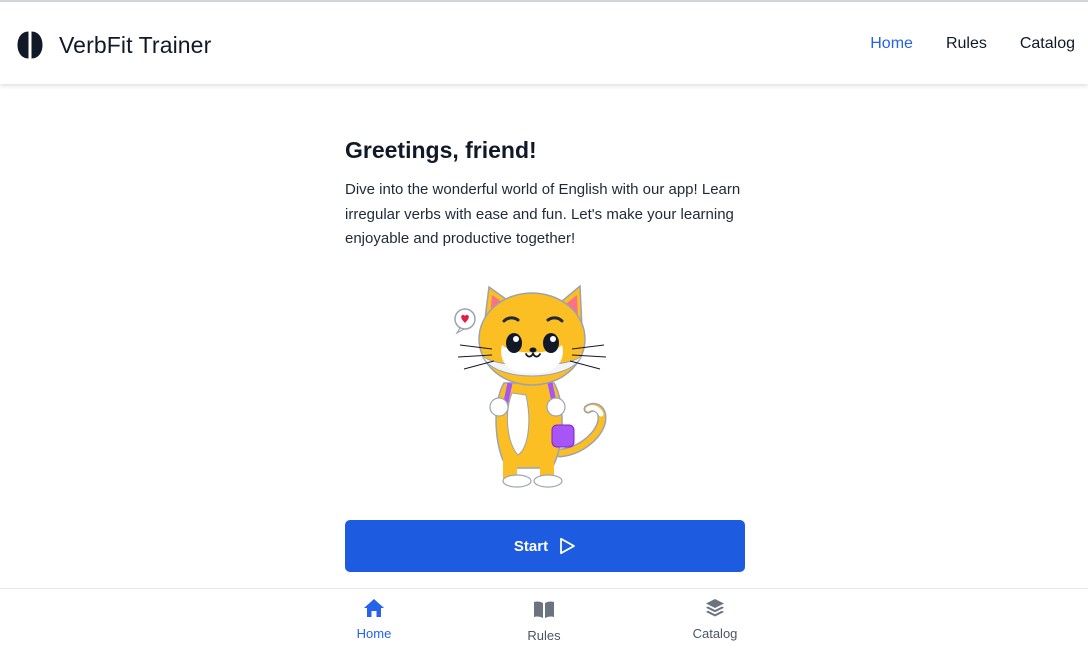 The width and height of the screenshot is (1088, 653). I want to click on top-nav: Home Rules Catalog, so click(956, 44).